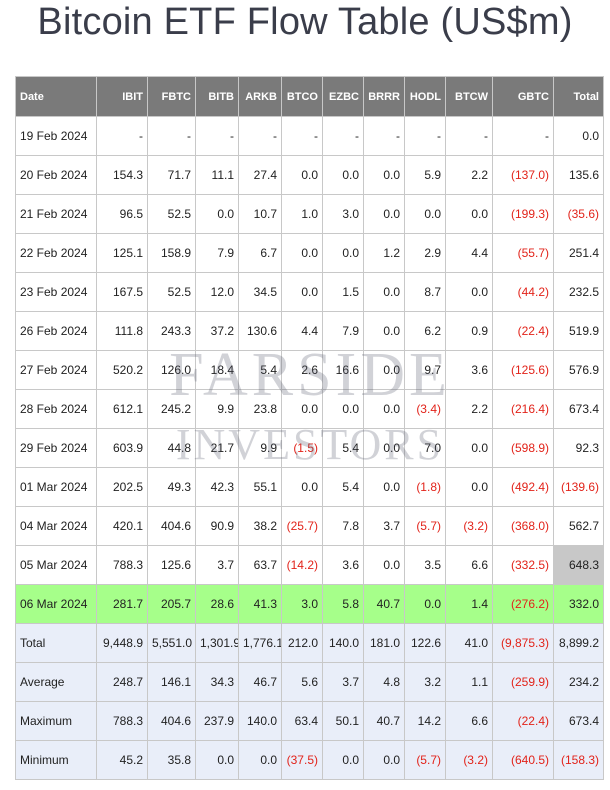  What do you see at coordinates (122, 643) in the screenshot?
I see `value-cell-ibit: 9,448.9` at bounding box center [122, 643].